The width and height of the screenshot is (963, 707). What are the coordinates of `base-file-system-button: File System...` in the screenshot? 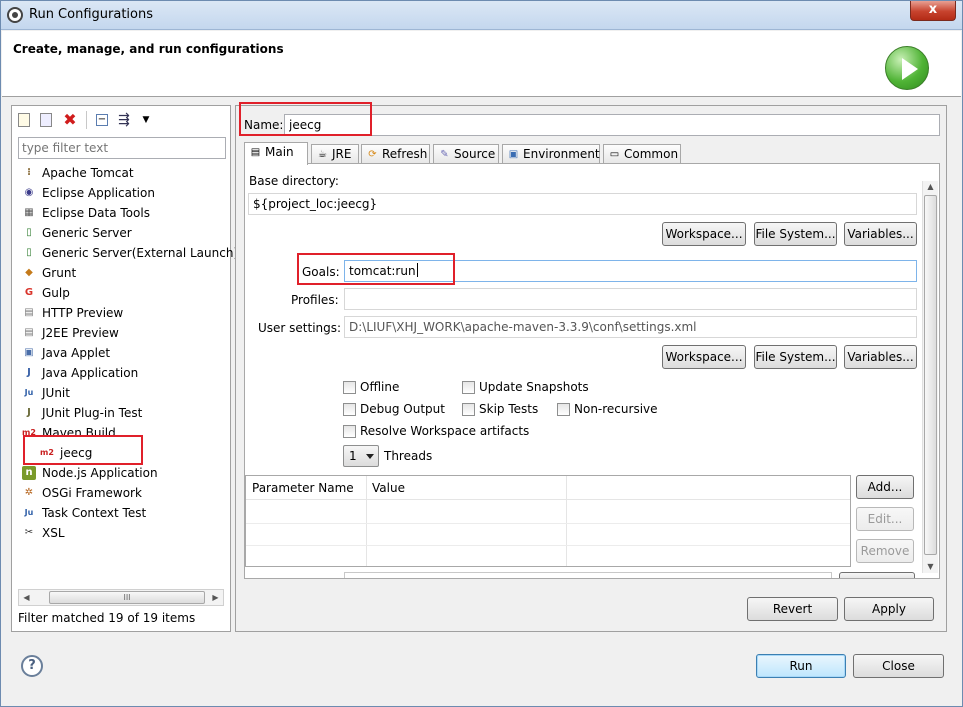 It's located at (795, 234).